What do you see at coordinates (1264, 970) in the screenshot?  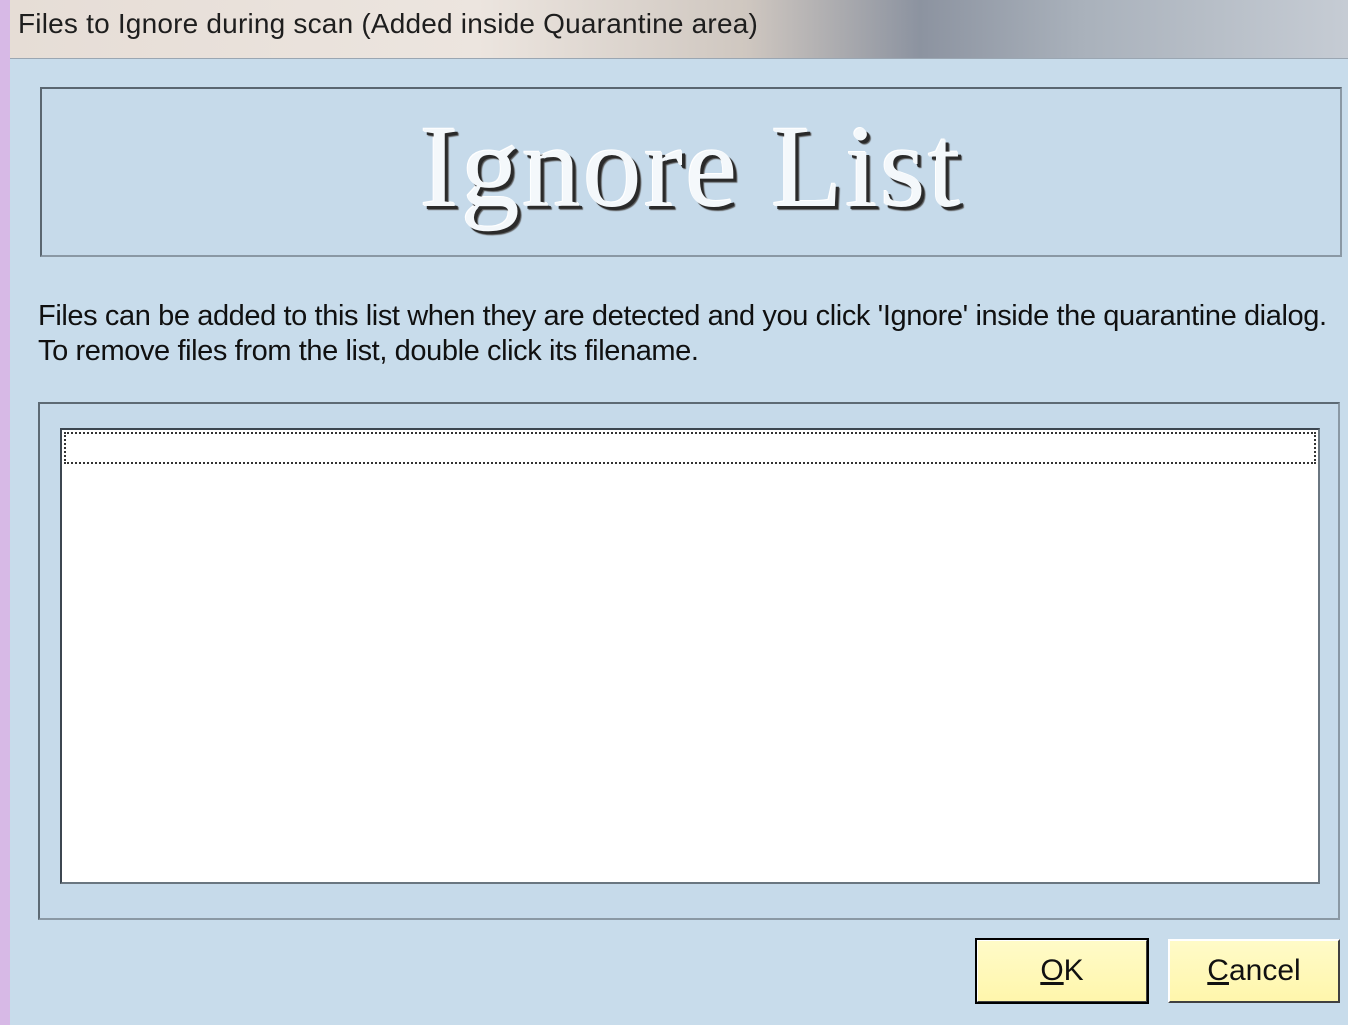 I see `cancel-label-rest: ancel` at bounding box center [1264, 970].